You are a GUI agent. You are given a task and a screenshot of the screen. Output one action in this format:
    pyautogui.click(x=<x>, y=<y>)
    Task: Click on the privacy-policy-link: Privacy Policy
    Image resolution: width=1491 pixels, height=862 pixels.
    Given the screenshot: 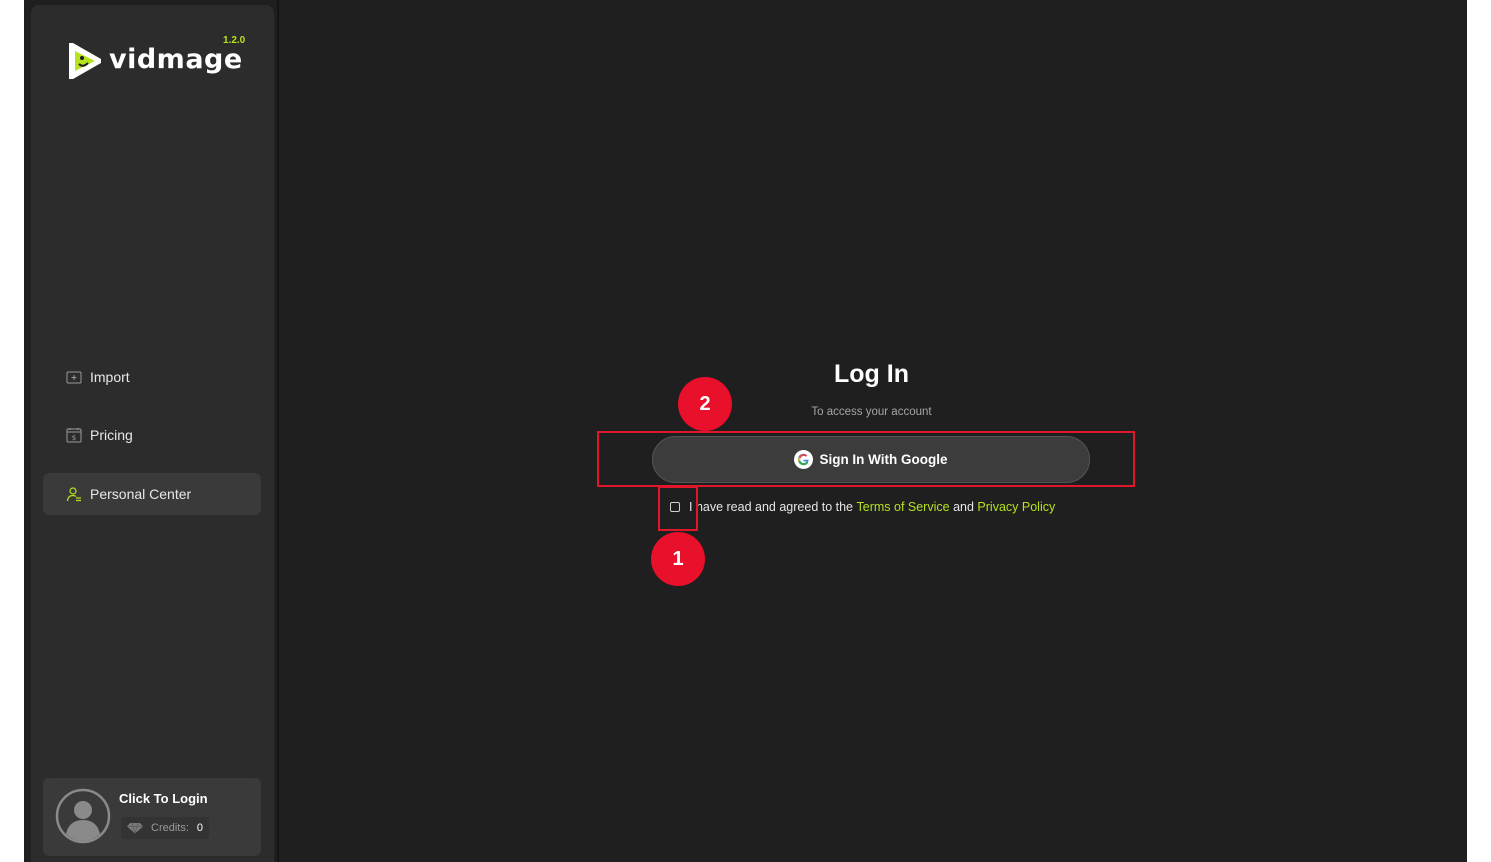 What is the action you would take?
    pyautogui.click(x=1016, y=507)
    